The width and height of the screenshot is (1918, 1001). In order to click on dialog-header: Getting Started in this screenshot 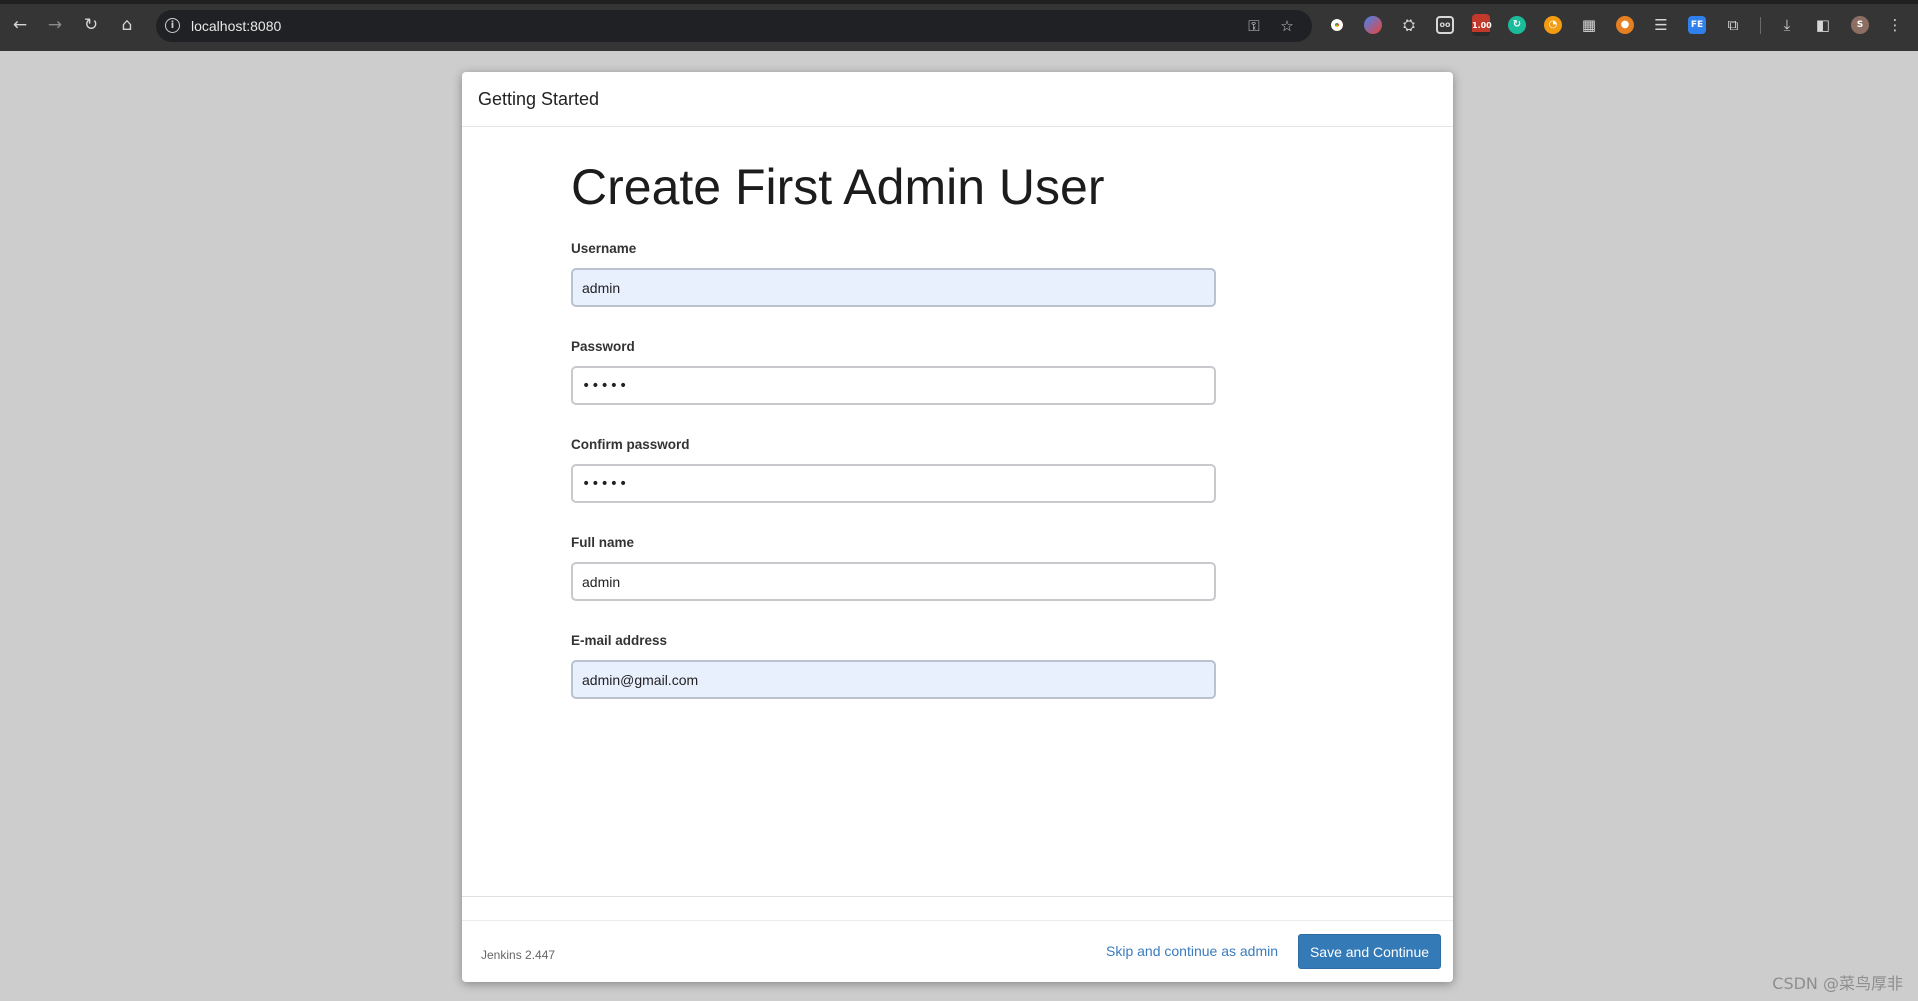, I will do `click(957, 99)`.